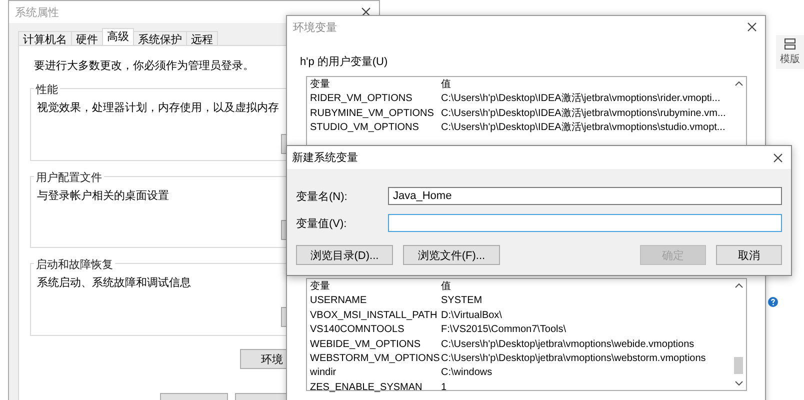 This screenshot has height=400, width=804. I want to click on dialog-button: 取消, so click(749, 255).